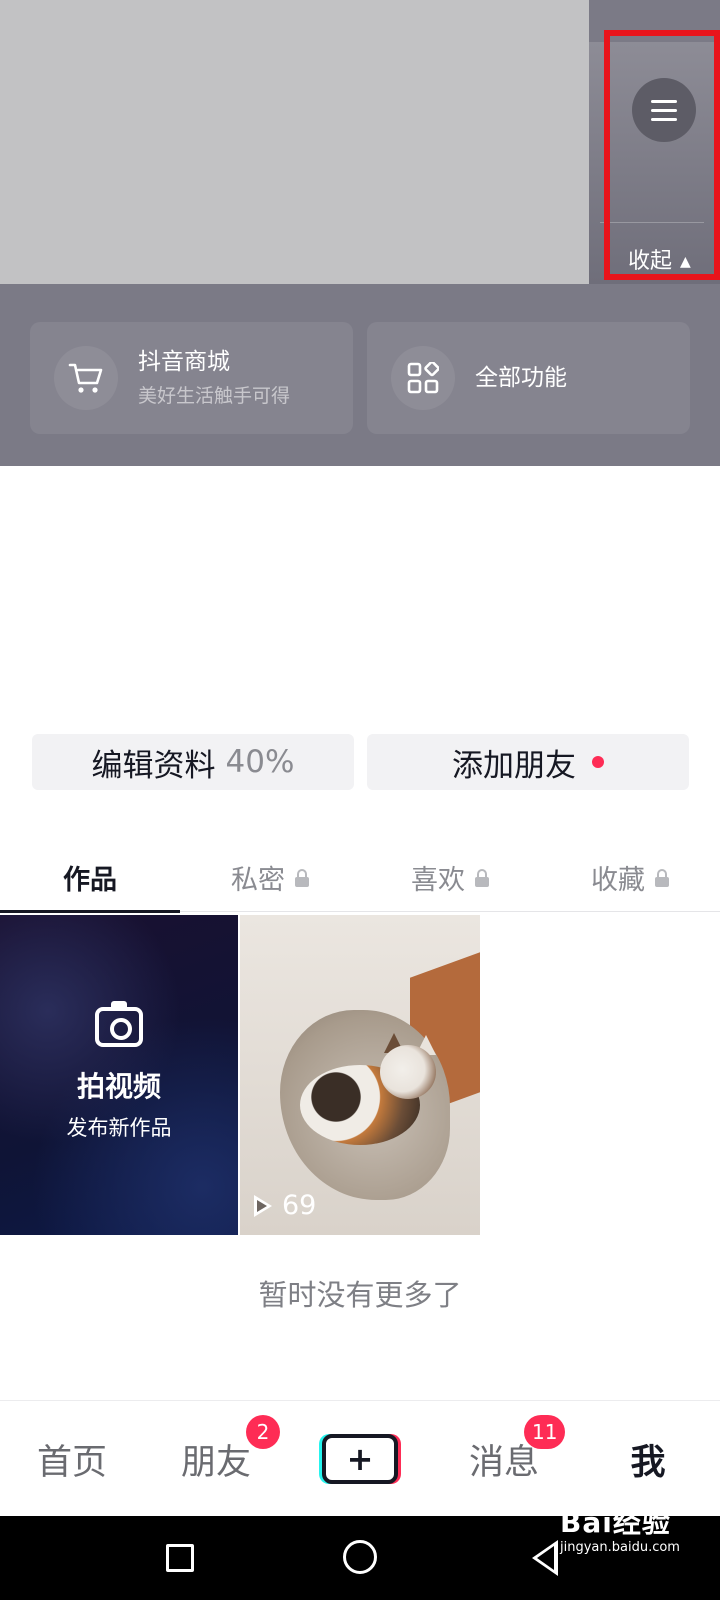 This screenshot has height=1600, width=720. What do you see at coordinates (263, 1205) in the screenshot?
I see `play-icon` at bounding box center [263, 1205].